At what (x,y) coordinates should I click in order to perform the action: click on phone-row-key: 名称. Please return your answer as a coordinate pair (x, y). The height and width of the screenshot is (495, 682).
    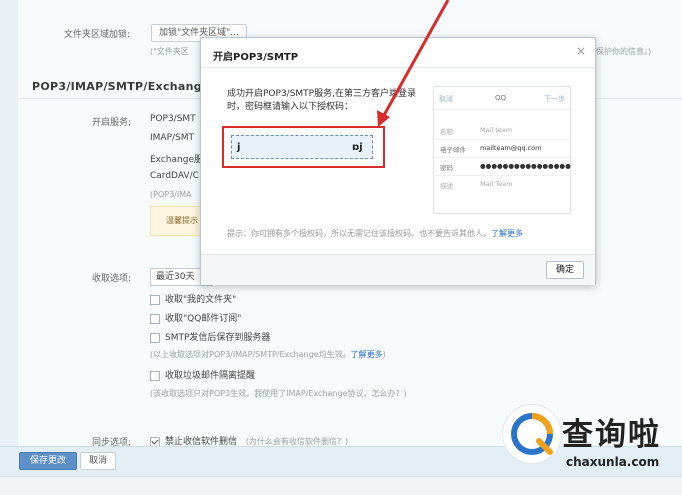
    Looking at the image, I should click on (446, 132).